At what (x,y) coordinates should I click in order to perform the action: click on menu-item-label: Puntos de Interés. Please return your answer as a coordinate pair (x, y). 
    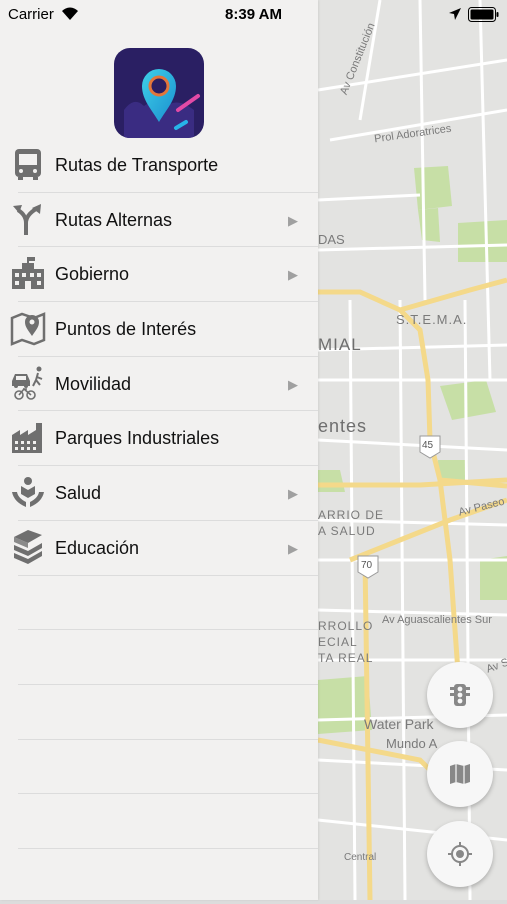
    Looking at the image, I should click on (126, 329).